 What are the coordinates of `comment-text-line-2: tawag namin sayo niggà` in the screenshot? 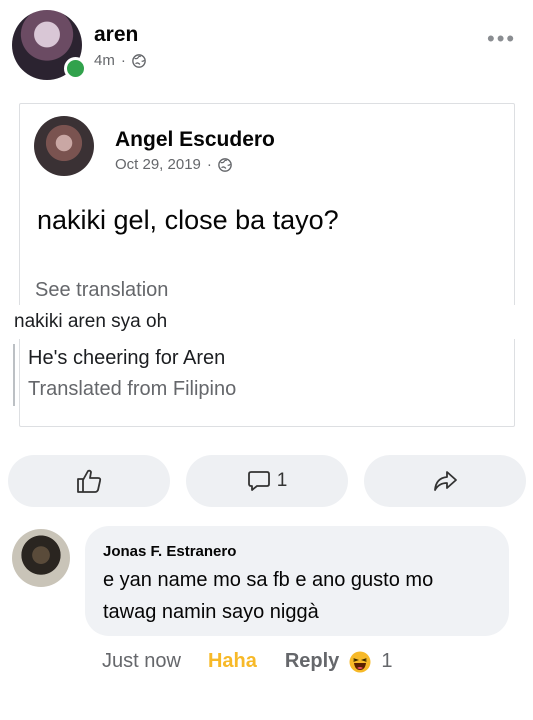 It's located at (211, 612).